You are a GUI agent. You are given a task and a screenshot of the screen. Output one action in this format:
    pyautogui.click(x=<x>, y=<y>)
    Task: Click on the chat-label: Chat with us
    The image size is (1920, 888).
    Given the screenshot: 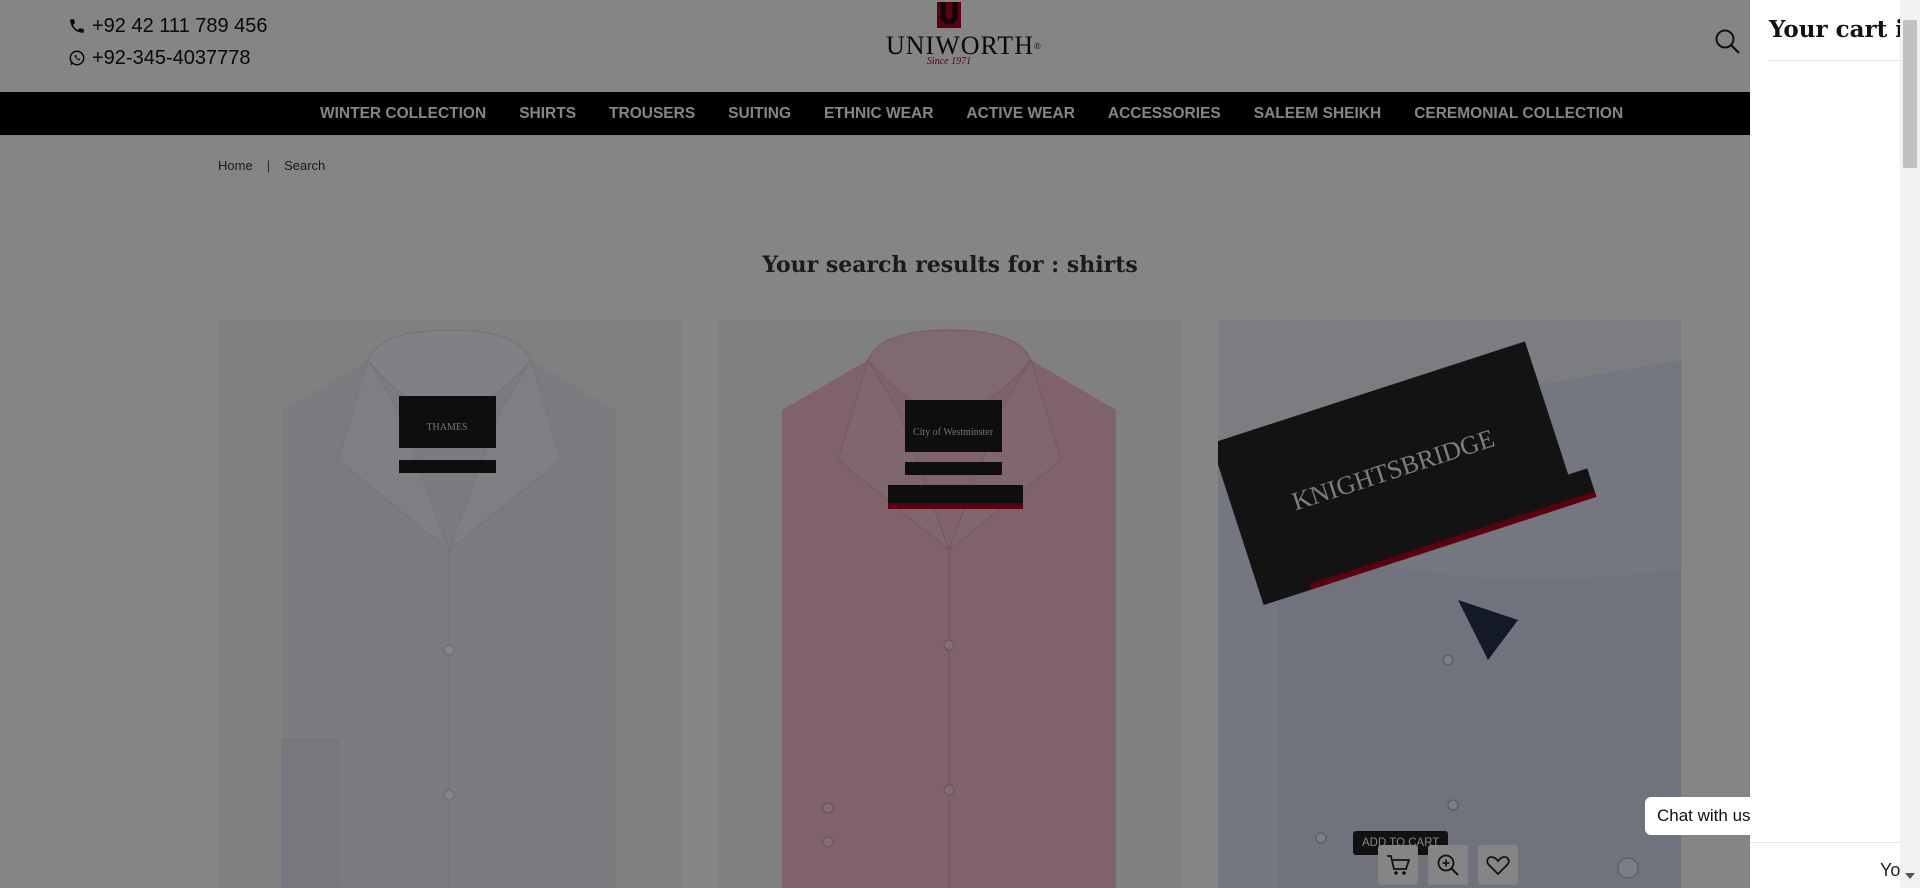 What is the action you would take?
    pyautogui.click(x=1704, y=815)
    